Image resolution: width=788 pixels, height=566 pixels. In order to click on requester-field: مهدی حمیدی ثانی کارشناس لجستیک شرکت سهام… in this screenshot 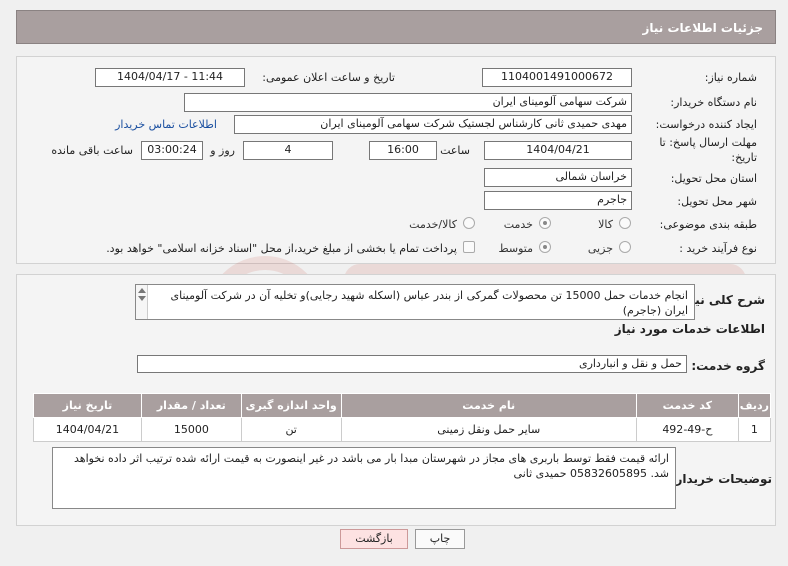, I will do `click(433, 124)`.